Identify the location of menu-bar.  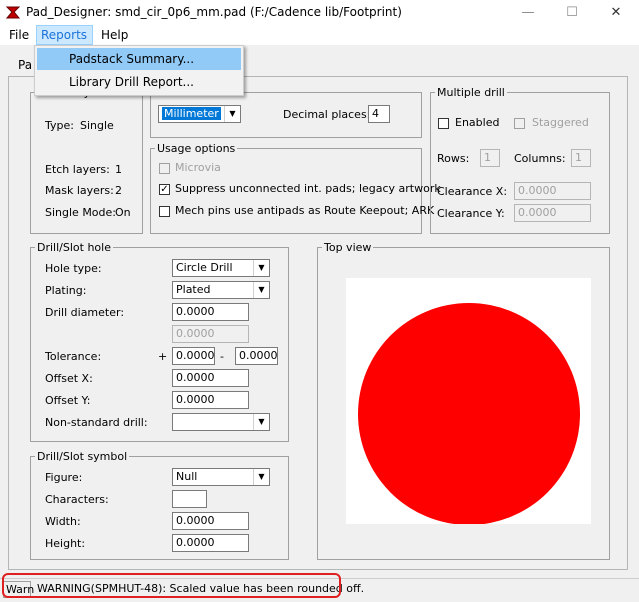
(319, 35).